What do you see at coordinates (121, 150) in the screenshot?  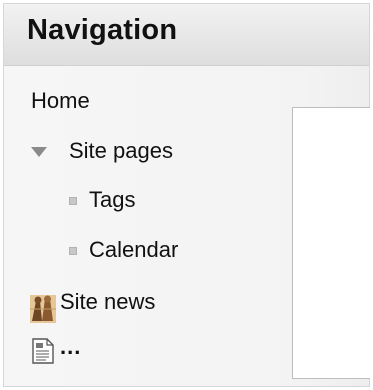 I see `nav-item-site-pages-label: Site pages` at bounding box center [121, 150].